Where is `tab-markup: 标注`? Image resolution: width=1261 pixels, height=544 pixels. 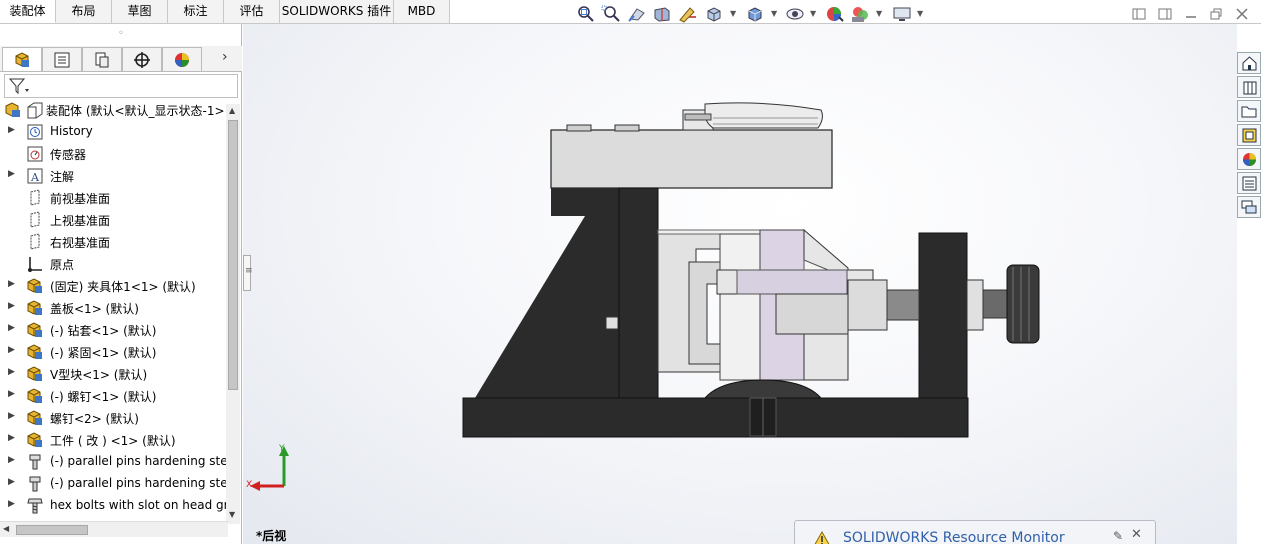 tab-markup: 标注 is located at coordinates (196, 11).